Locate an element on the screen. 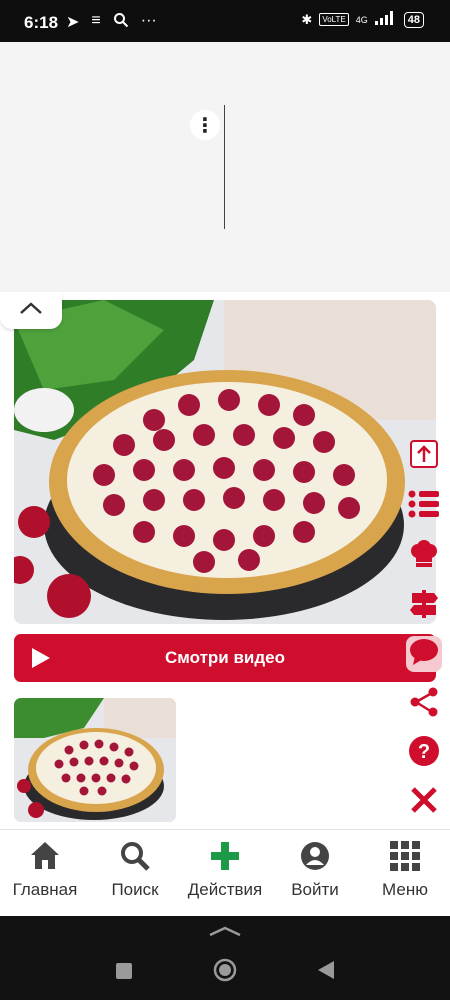  telegram-icon: ➤ is located at coordinates (73, 22).